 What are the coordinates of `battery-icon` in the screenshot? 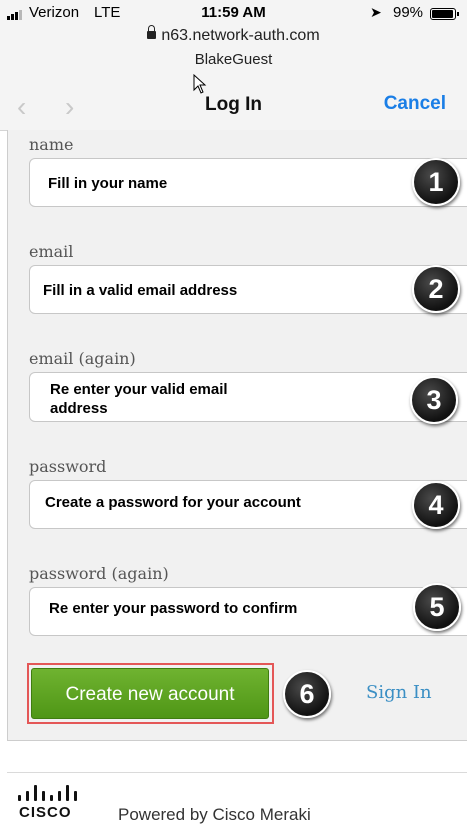 It's located at (444, 14).